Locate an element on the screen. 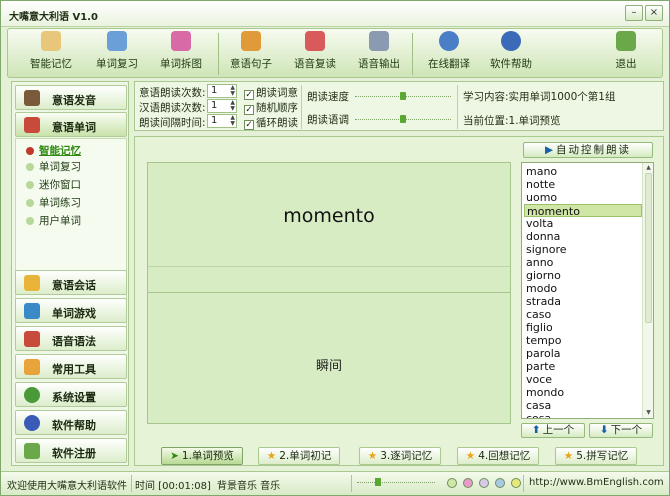  word-list-item: parte is located at coordinates (583, 366).